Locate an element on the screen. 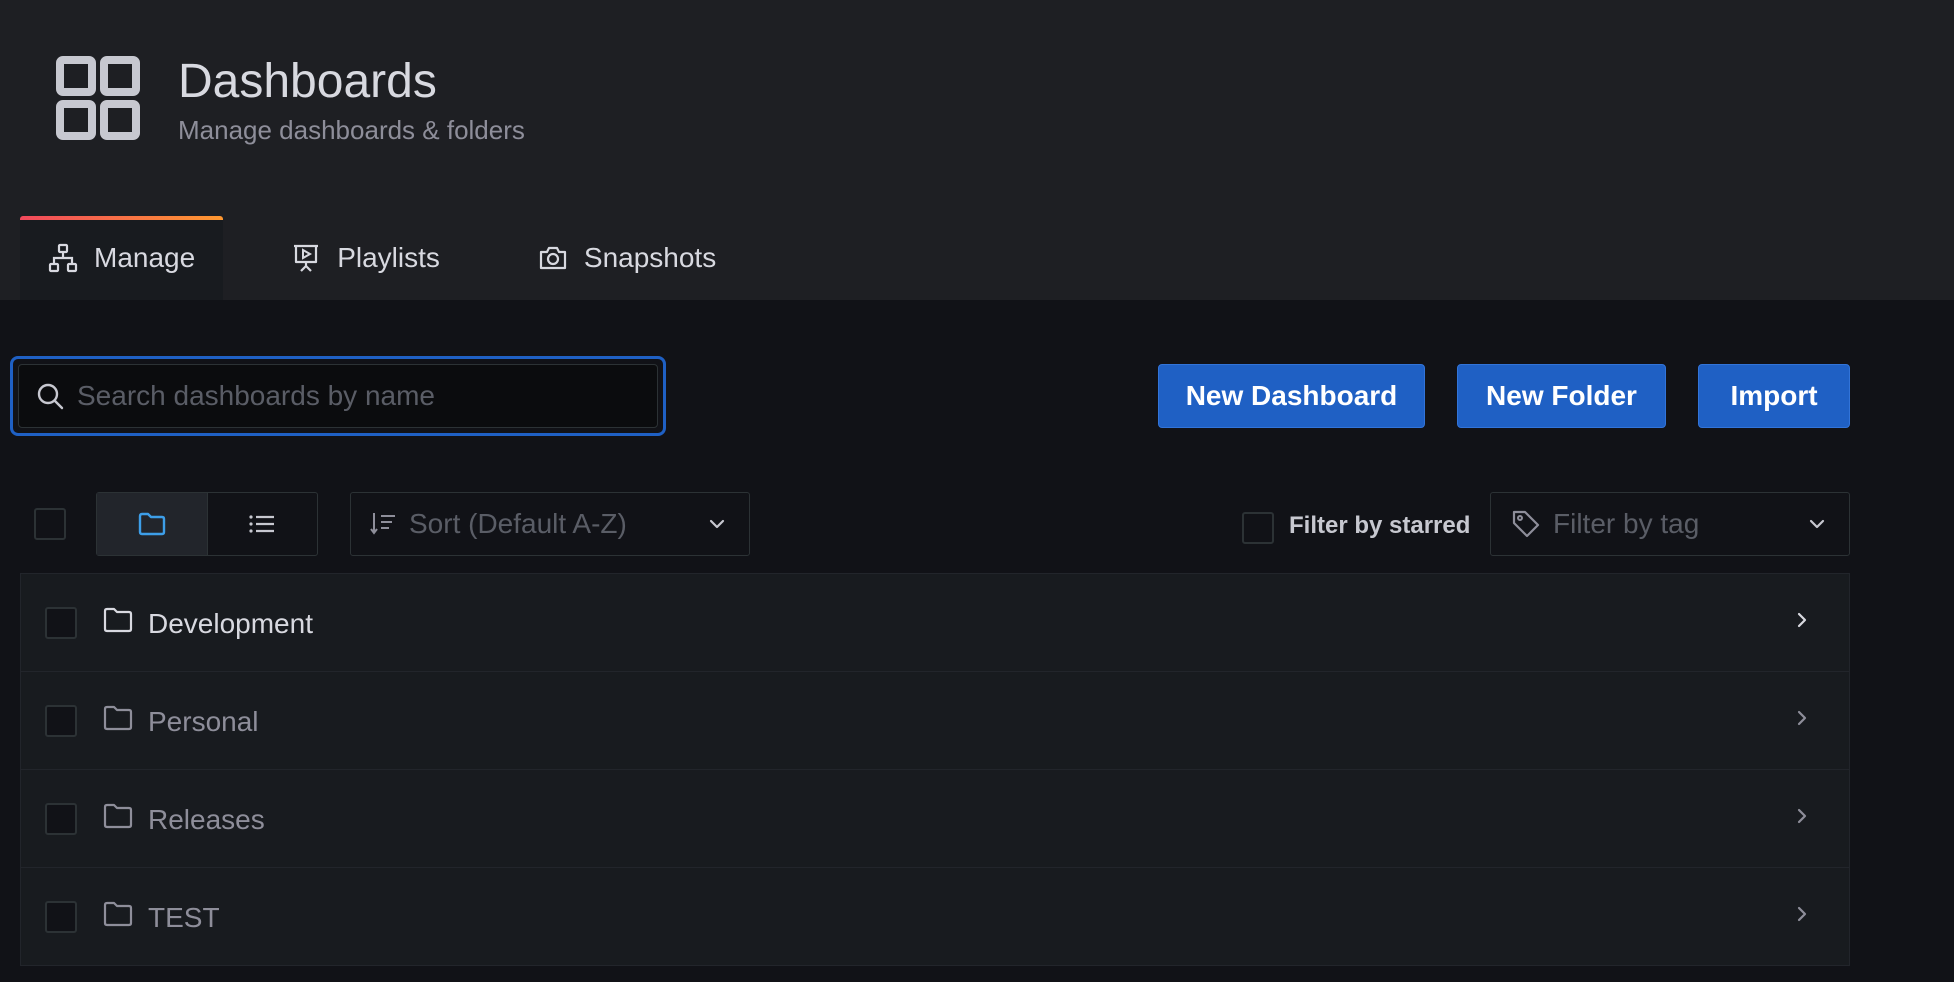 The height and width of the screenshot is (982, 1954). import-button: Import is located at coordinates (1774, 396).